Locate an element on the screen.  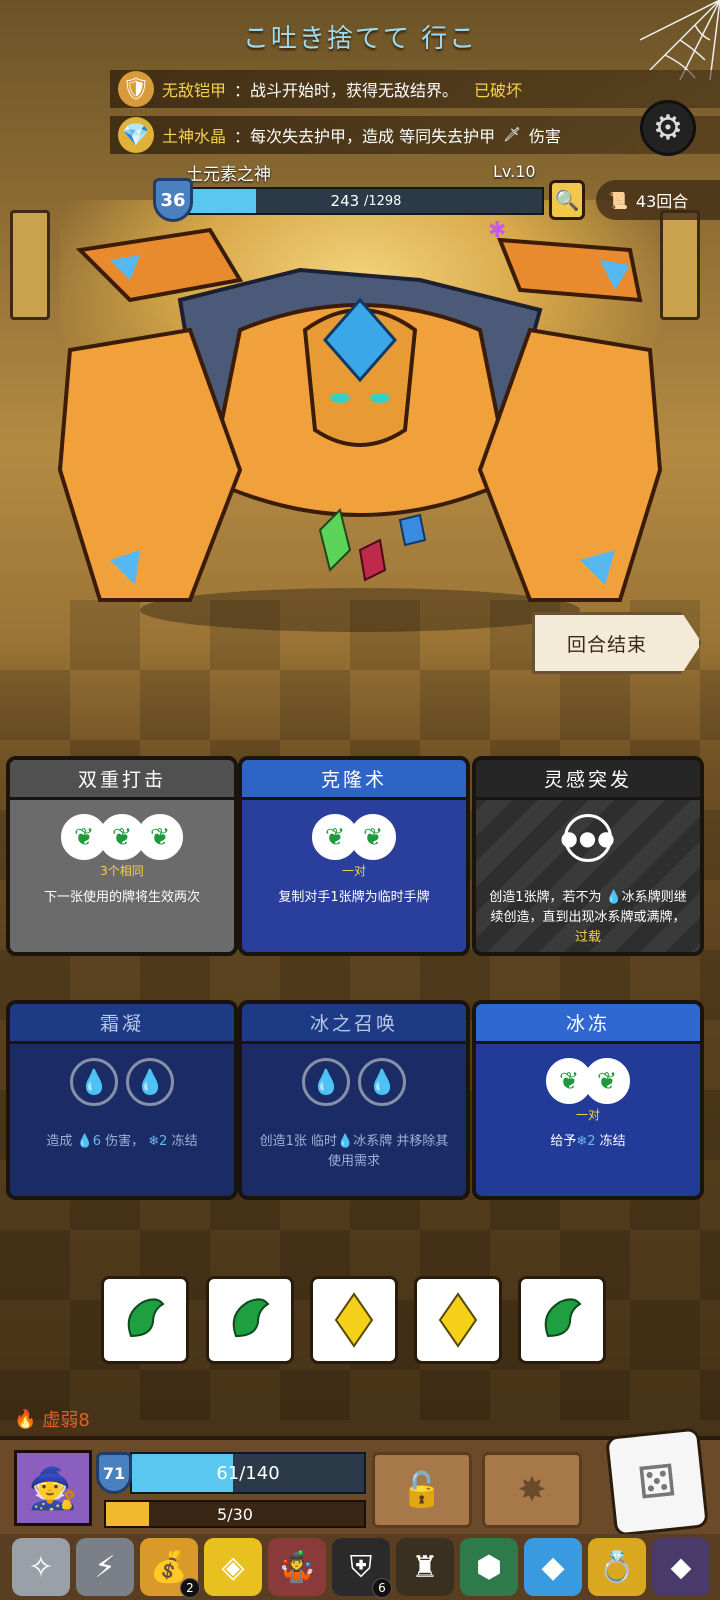
card-title: 冰冻 is located at coordinates (588, 1024).